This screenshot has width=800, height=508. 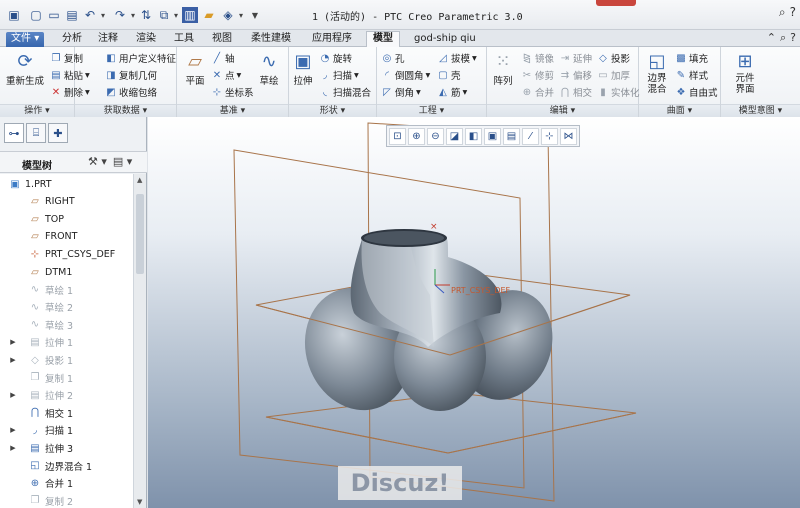 I want to click on undo-dropdown-icon: ▾, so click(x=103, y=15).